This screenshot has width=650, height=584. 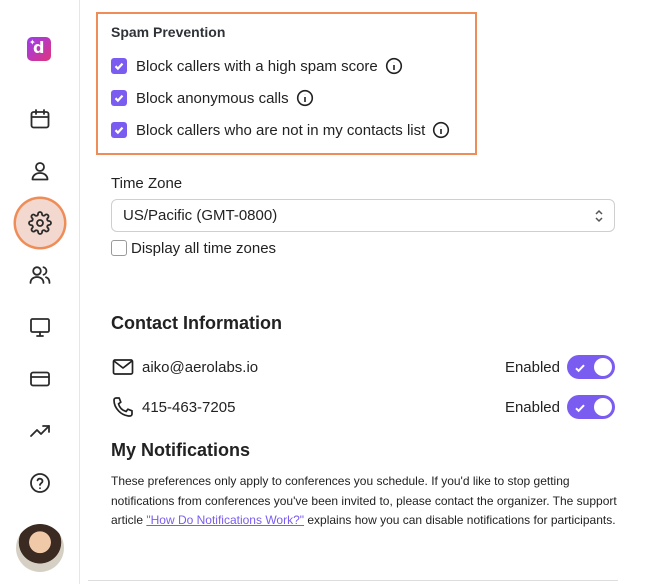 I want to click on nav-analytics, so click(x=40, y=431).